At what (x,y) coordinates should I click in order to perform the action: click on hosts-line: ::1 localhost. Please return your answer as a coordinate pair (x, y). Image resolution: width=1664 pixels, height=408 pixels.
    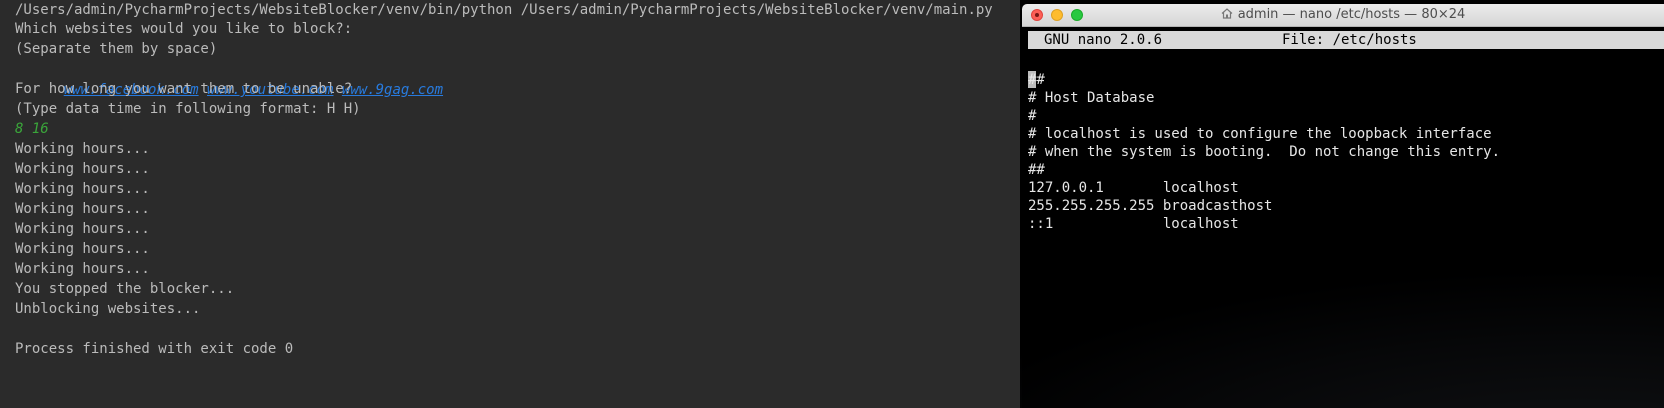
    Looking at the image, I should click on (1133, 224).